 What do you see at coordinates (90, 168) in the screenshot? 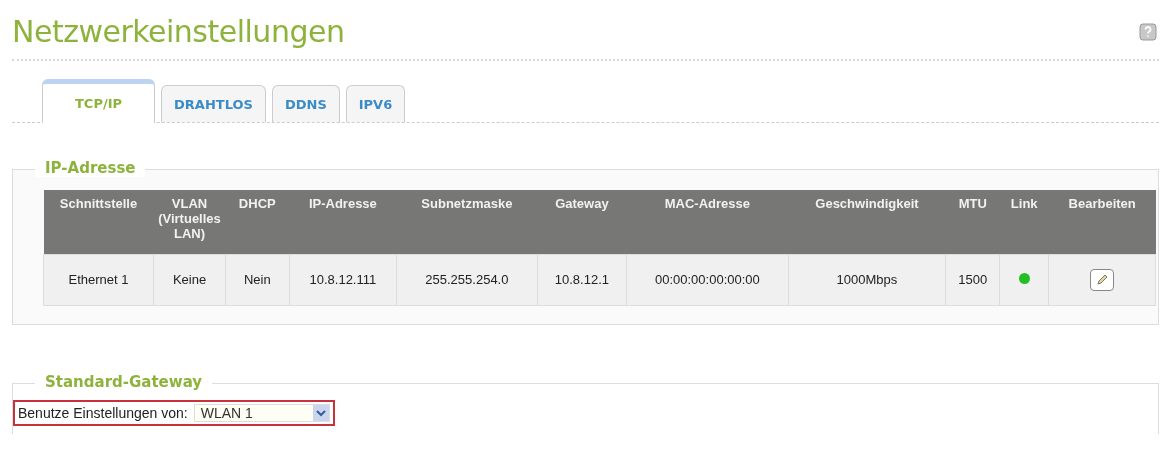
I see `section-legend: IP-Adresse` at bounding box center [90, 168].